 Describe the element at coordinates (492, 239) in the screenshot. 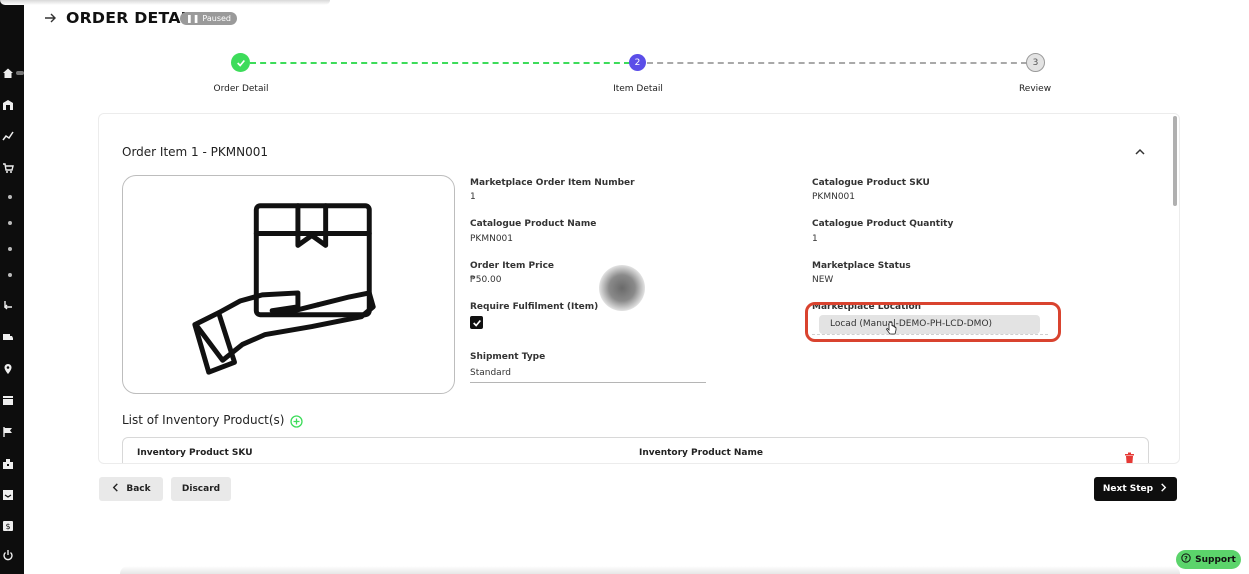

I see `value-catalogue-product-name: PKMN001` at that location.